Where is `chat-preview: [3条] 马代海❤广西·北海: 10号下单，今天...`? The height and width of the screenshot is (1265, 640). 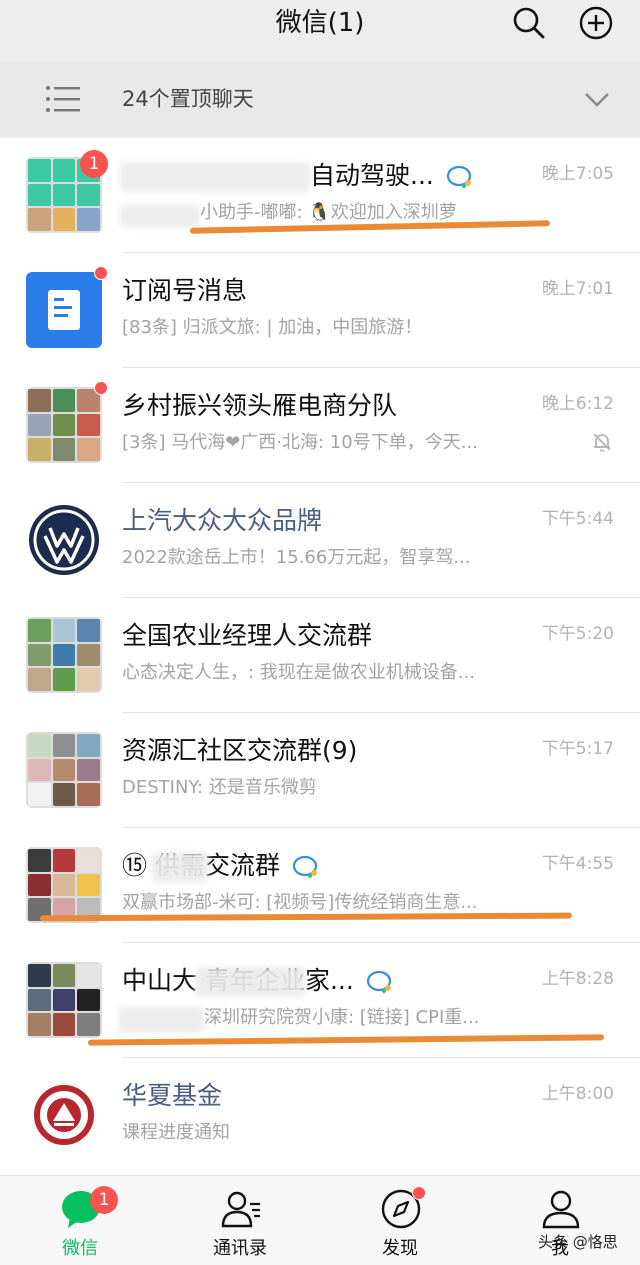 chat-preview: [3条] 马代海❤广西·北海: 10号下单，今天... is located at coordinates (300, 442).